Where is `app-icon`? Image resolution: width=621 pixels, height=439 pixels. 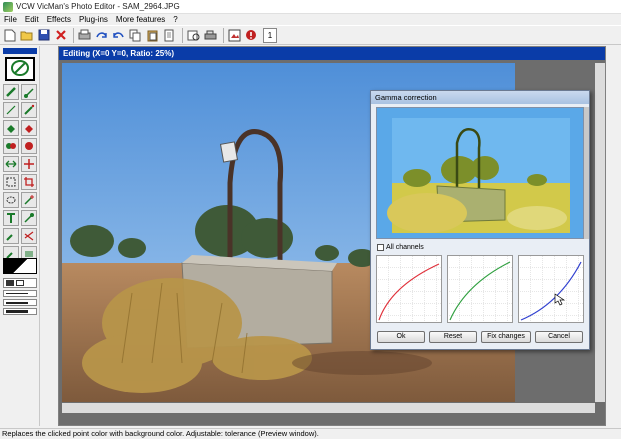 app-icon is located at coordinates (8, 6).